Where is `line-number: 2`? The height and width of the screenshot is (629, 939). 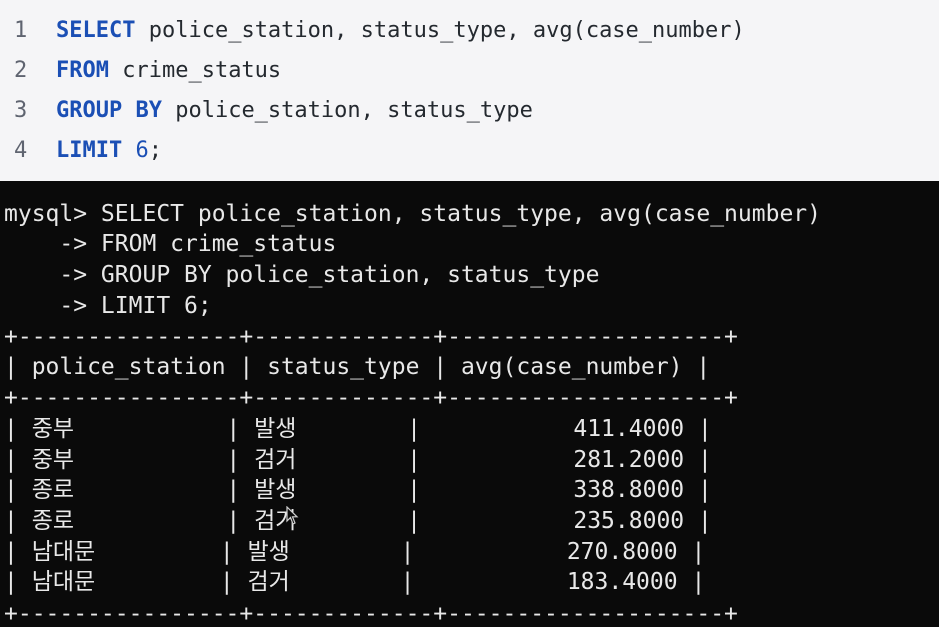 line-number: 2 is located at coordinates (21, 70).